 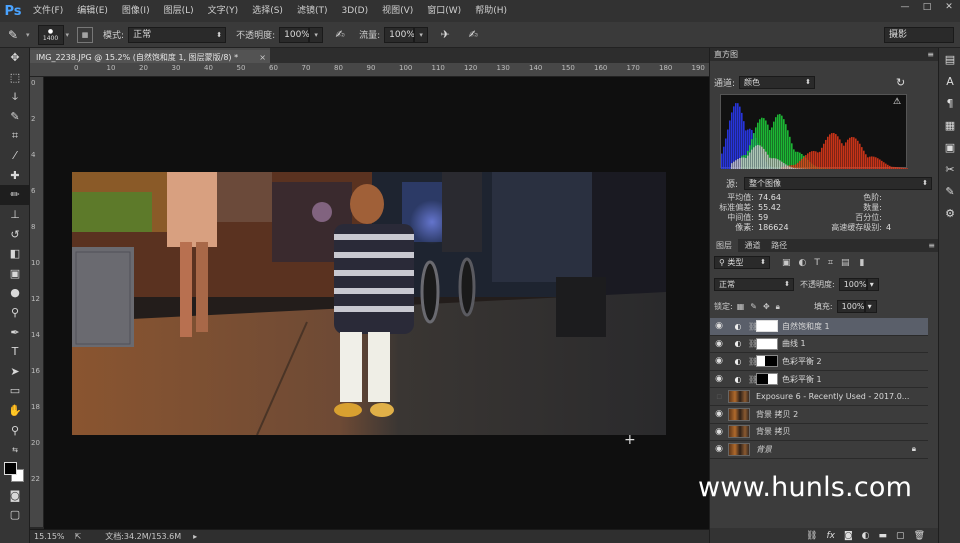 I want to click on airbrush-icon: ✈, so click(x=445, y=34).